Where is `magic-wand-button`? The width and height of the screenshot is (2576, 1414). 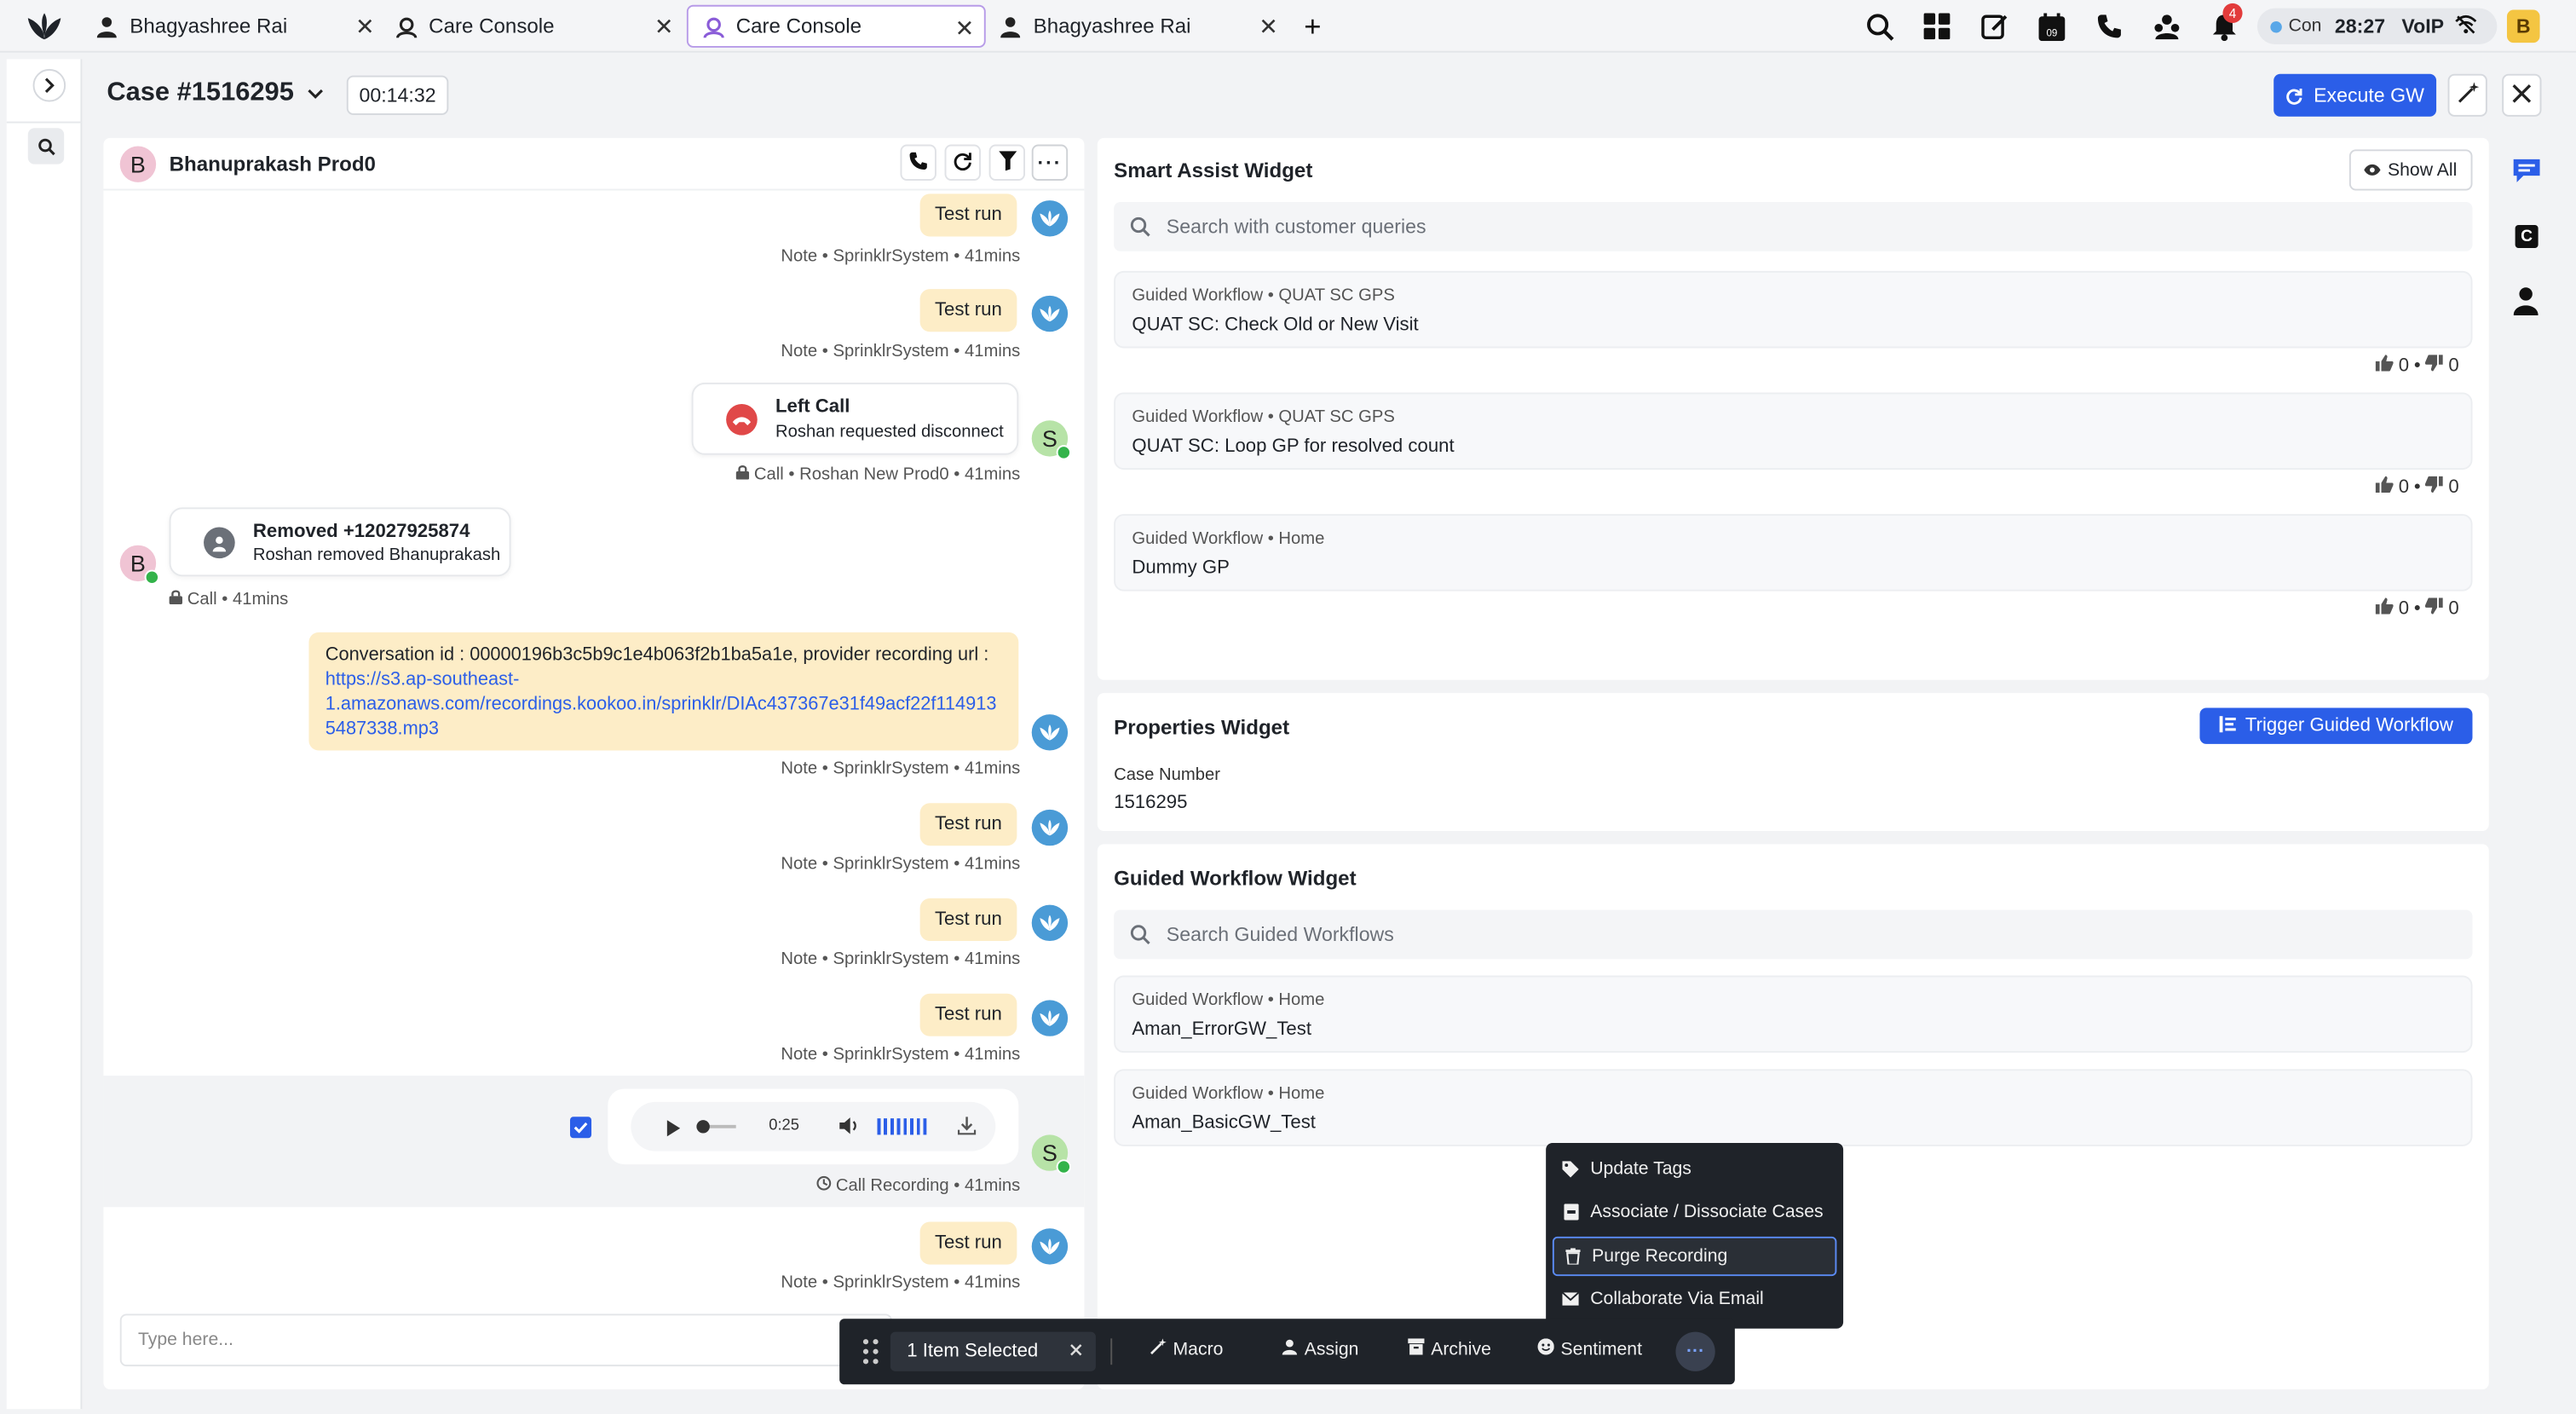 magic-wand-button is located at coordinates (2467, 95).